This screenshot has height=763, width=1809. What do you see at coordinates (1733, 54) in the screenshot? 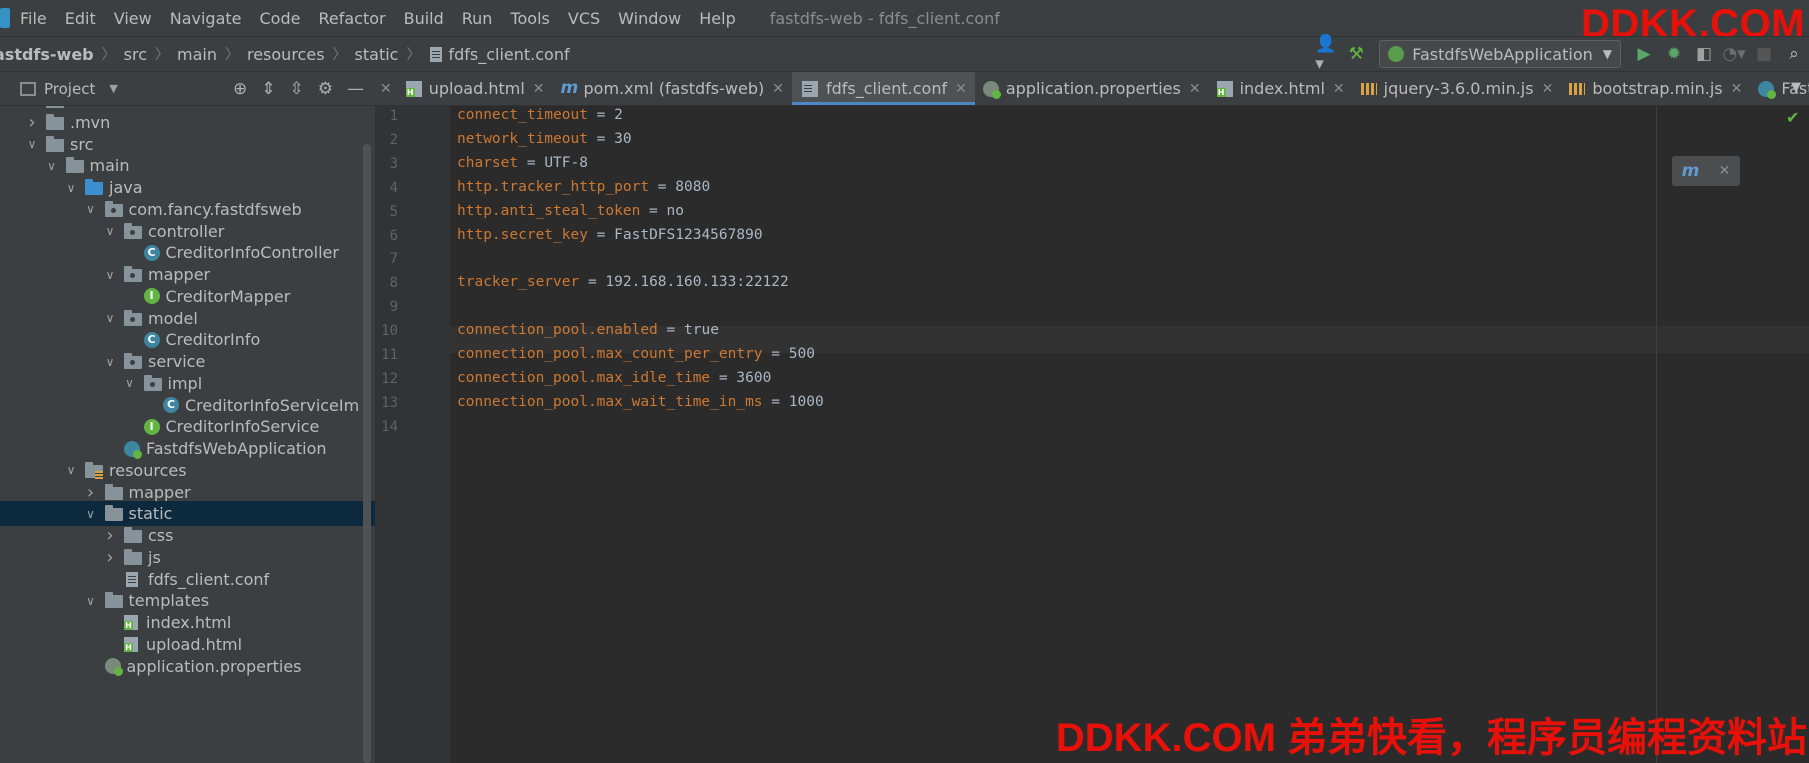
I see `profile-icon: ◔▾` at bounding box center [1733, 54].